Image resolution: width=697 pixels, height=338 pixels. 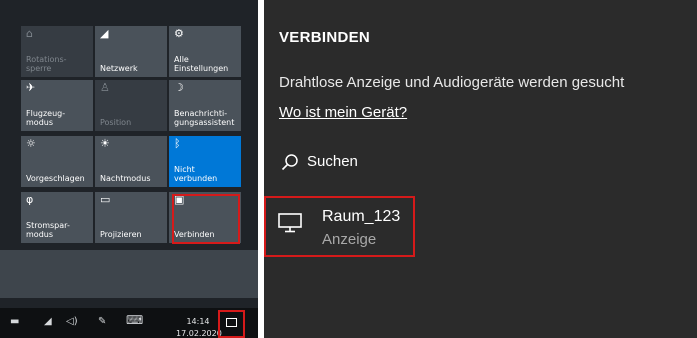 What do you see at coordinates (131, 51) in the screenshot?
I see `tile-network: ◢ Netzwerk` at bounding box center [131, 51].